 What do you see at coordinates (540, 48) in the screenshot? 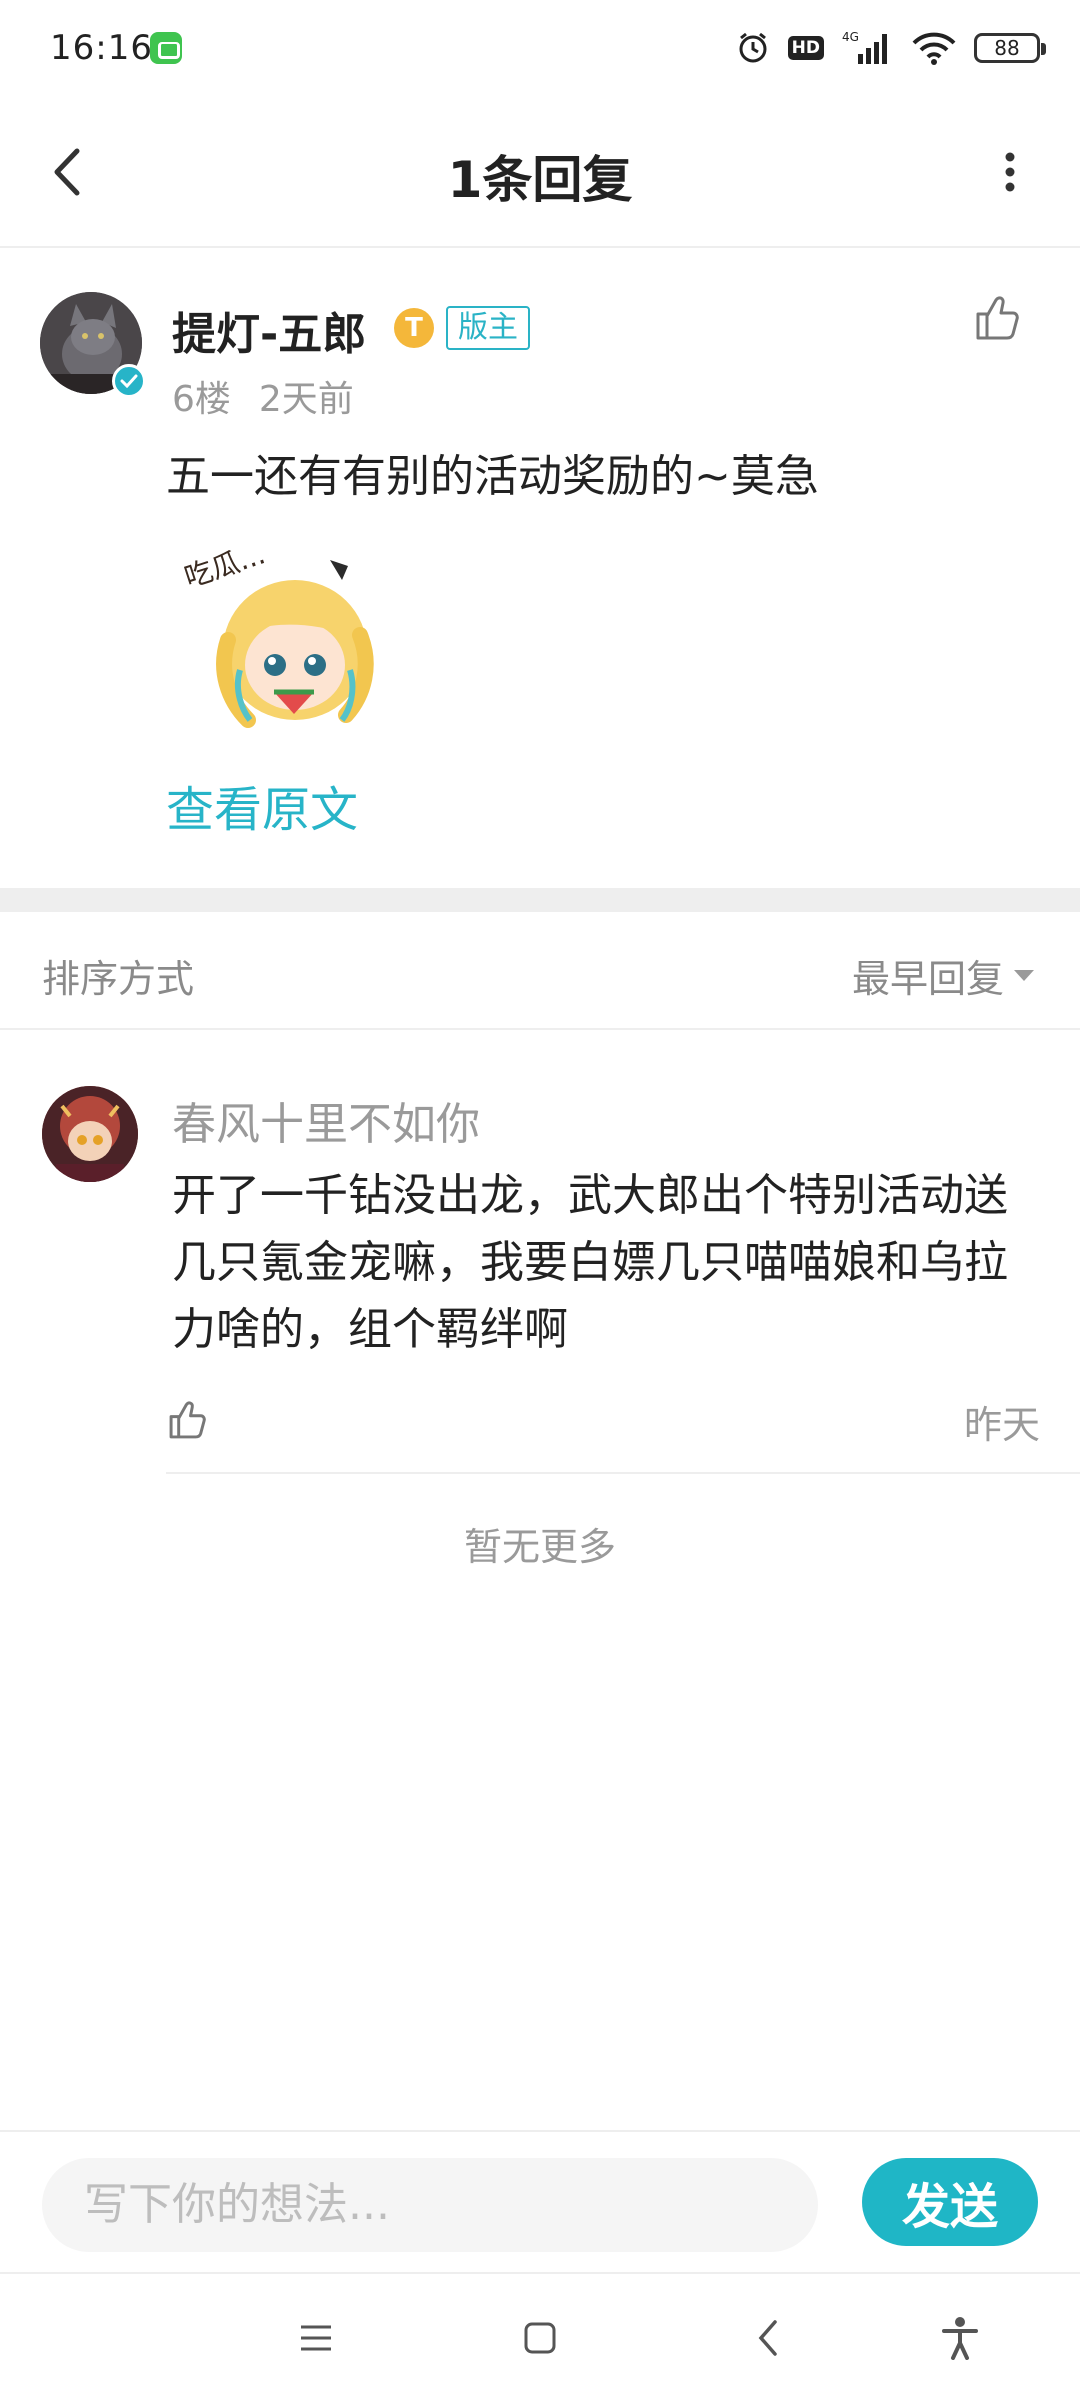
I see `status-bar: 16:16 HD 4G 88` at bounding box center [540, 48].